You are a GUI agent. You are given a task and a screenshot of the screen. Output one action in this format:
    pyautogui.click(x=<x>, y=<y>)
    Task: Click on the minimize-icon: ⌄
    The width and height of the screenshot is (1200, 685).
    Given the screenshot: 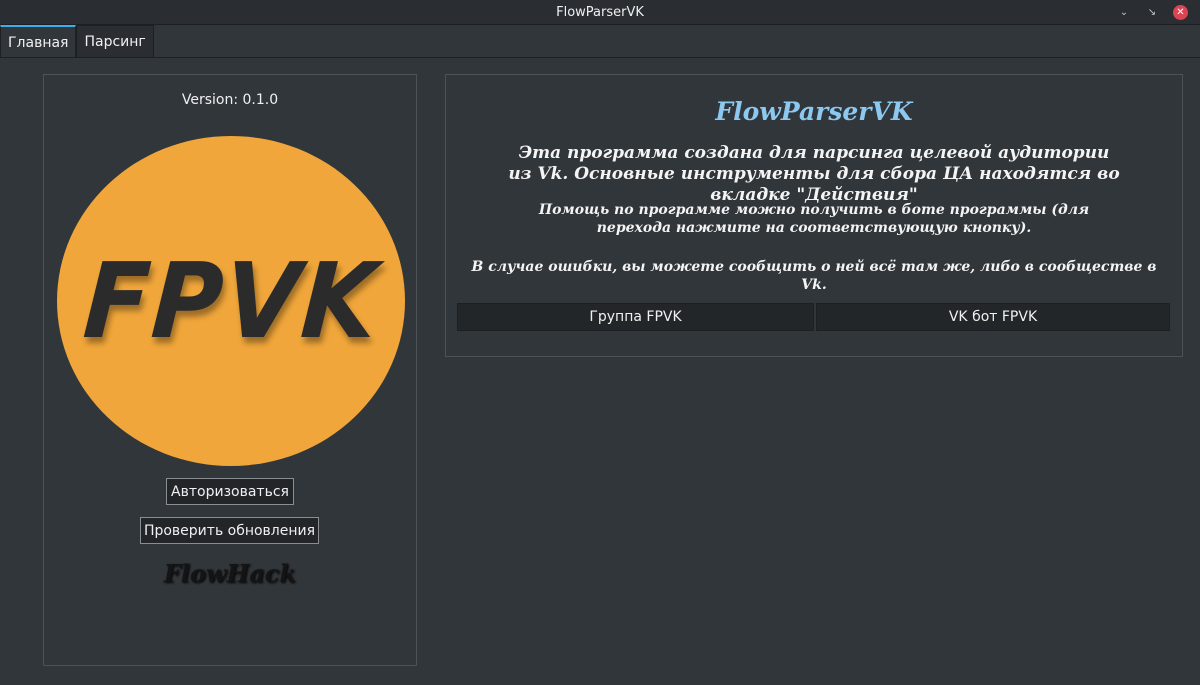 What is the action you would take?
    pyautogui.click(x=1124, y=12)
    